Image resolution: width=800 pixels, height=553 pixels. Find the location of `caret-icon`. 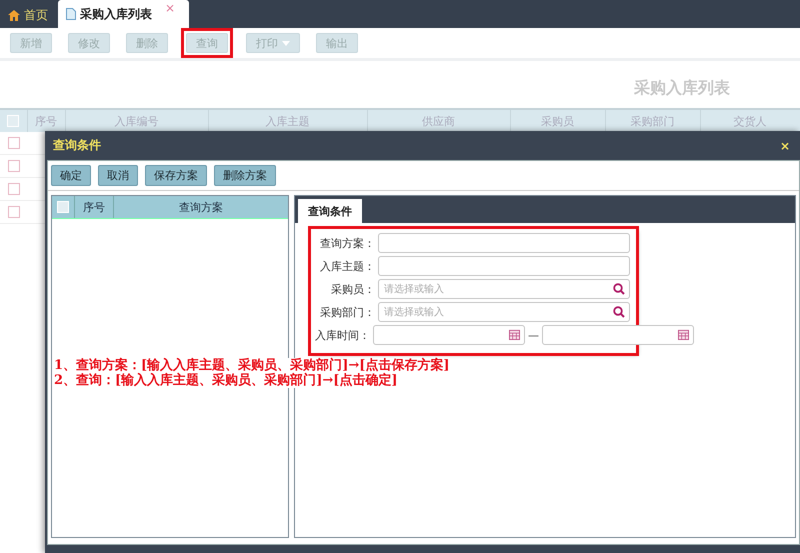

caret-icon is located at coordinates (286, 43).